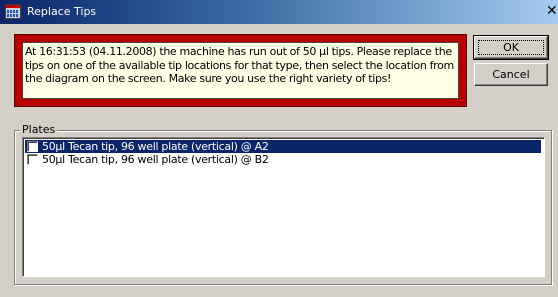 This screenshot has width=558, height=297. I want to click on window-title: Replace Tips, so click(62, 11).